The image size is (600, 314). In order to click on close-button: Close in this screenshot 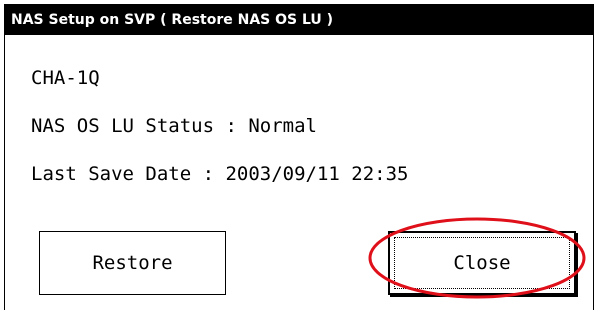, I will do `click(482, 263)`.